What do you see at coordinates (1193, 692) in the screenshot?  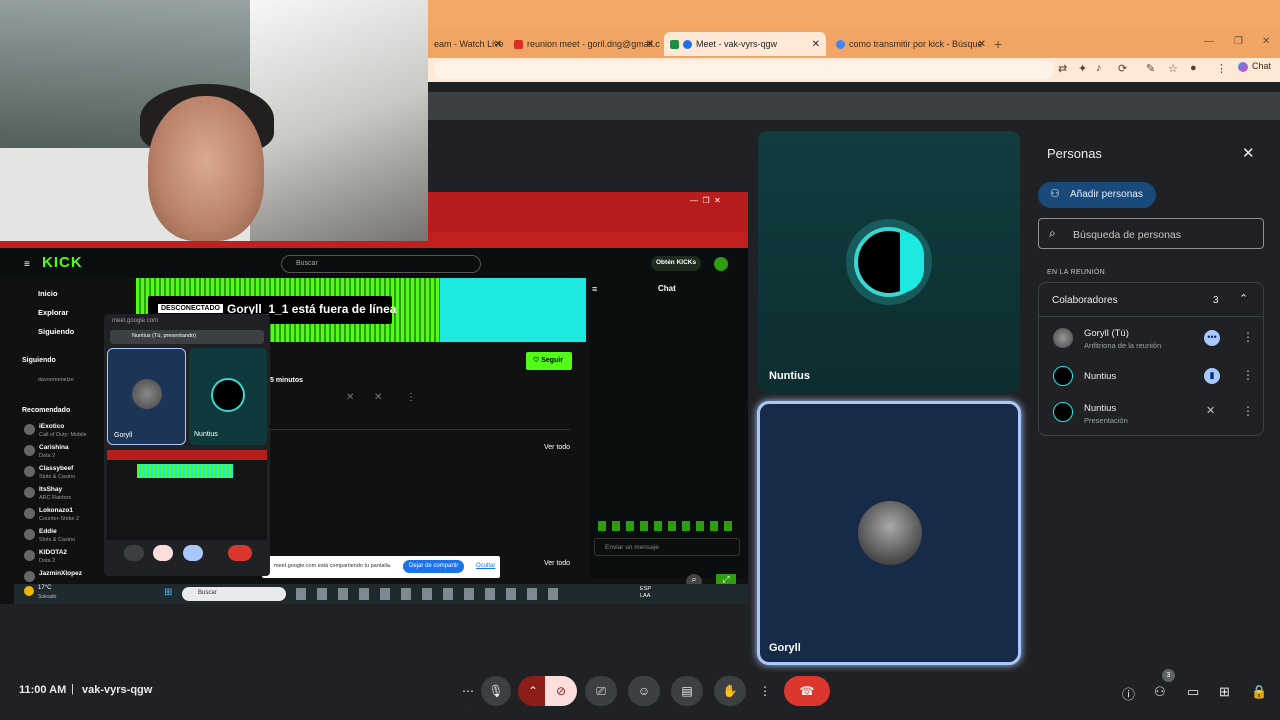 I see `chat-icon: ▭` at bounding box center [1193, 692].